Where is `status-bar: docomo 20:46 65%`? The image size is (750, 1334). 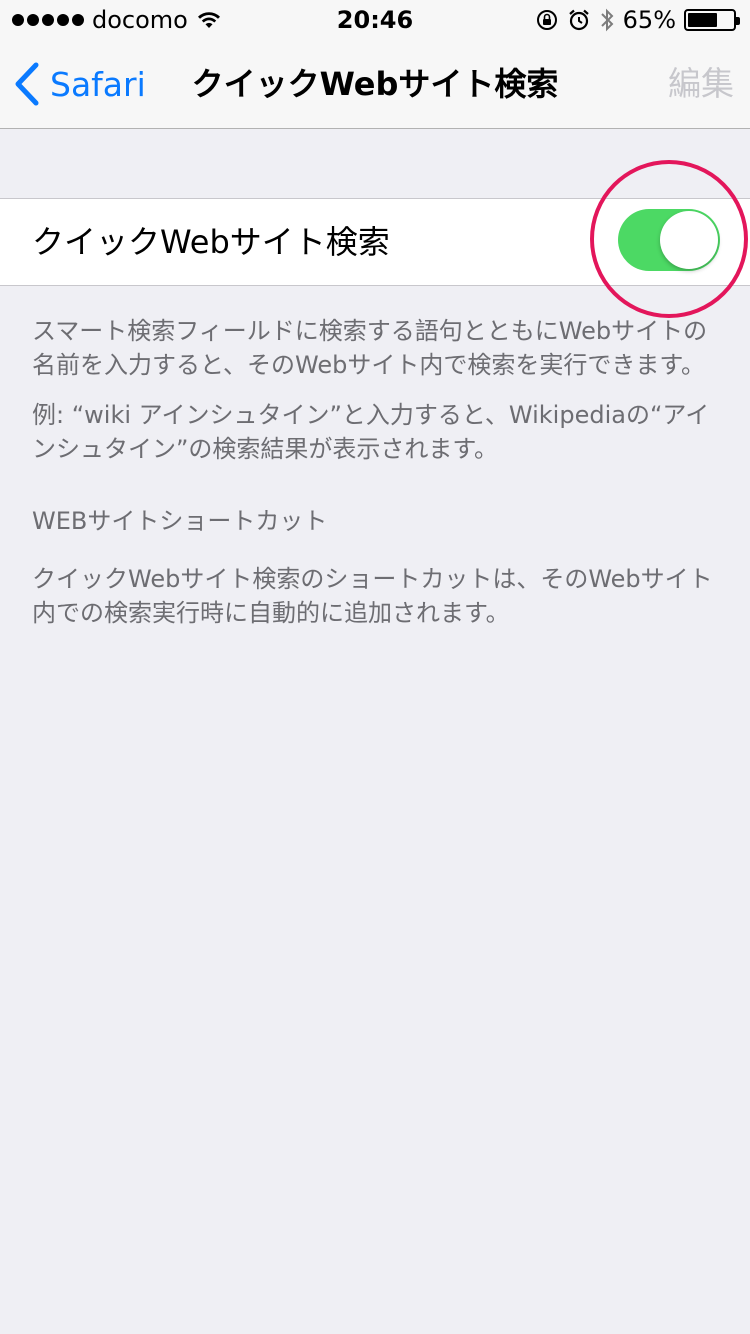
status-bar: docomo 20:46 65% is located at coordinates (375, 20).